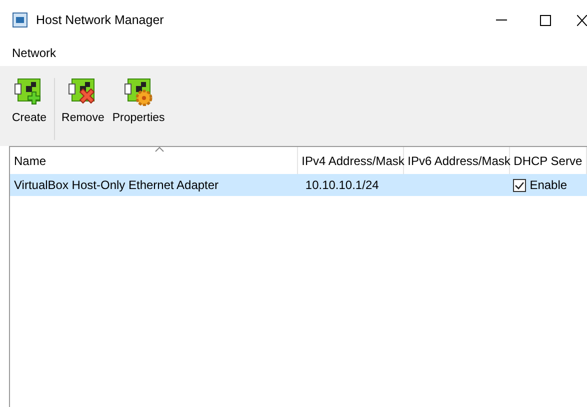 The height and width of the screenshot is (407, 587). I want to click on checkbox, so click(519, 185).